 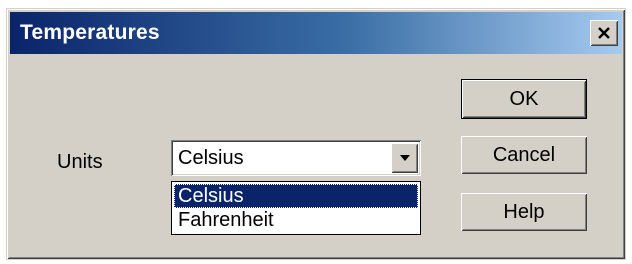 I want to click on dropdown-option-fahrenheit: Fahrenheit, so click(x=296, y=220).